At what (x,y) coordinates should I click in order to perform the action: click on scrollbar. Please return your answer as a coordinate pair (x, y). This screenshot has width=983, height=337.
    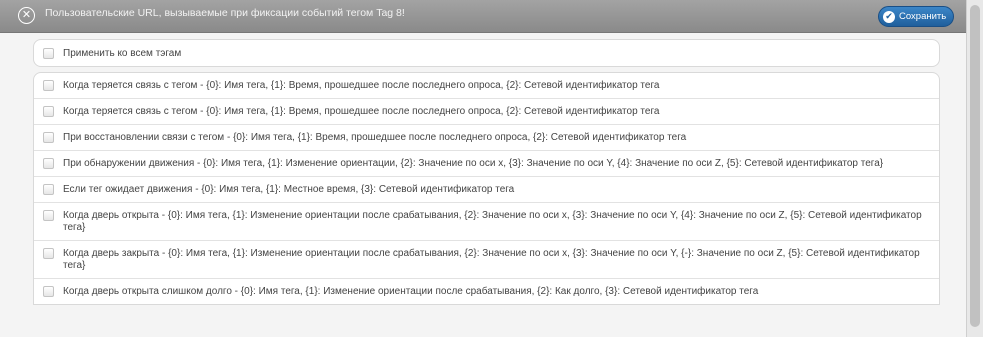
    Looking at the image, I should click on (974, 168).